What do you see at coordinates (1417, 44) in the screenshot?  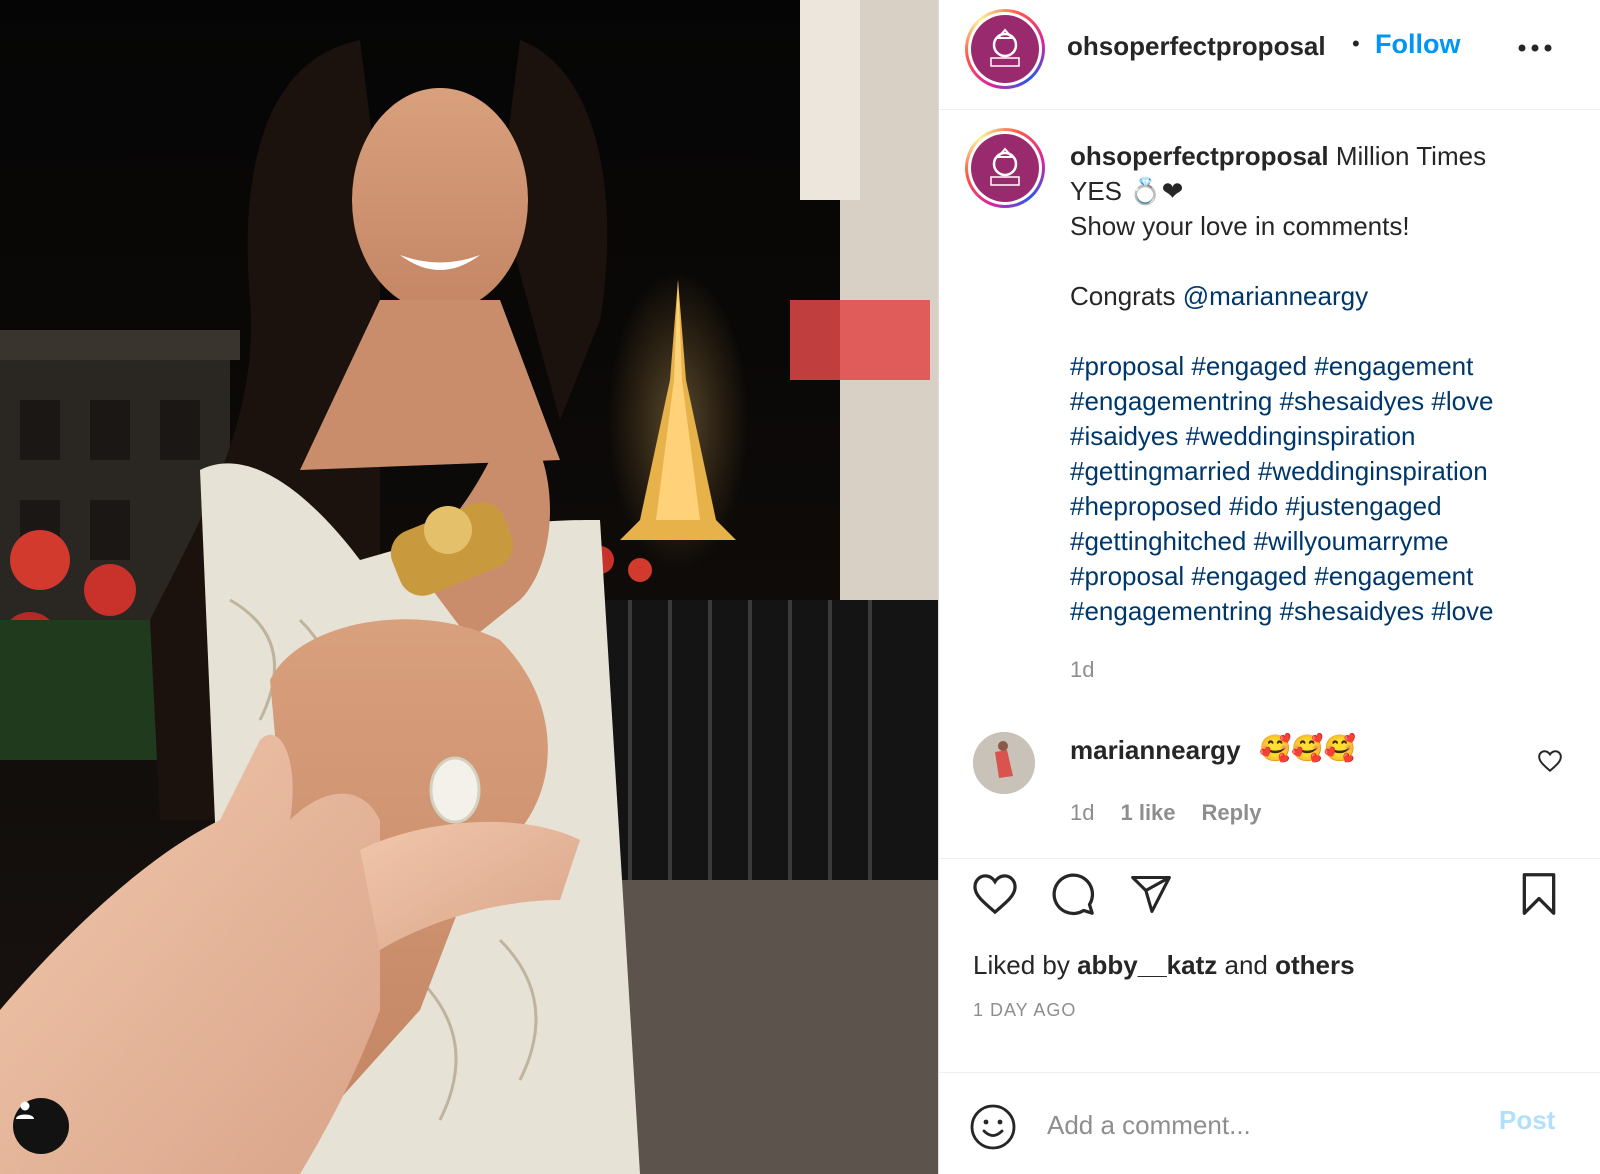 I see `follow-button: Follow` at bounding box center [1417, 44].